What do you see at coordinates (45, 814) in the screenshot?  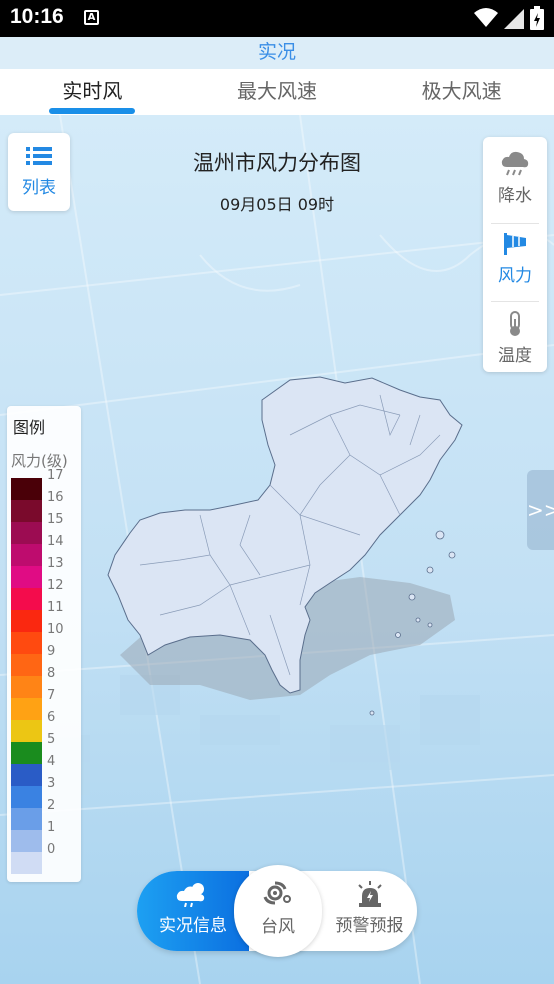 I see `legend-row: 2` at bounding box center [45, 814].